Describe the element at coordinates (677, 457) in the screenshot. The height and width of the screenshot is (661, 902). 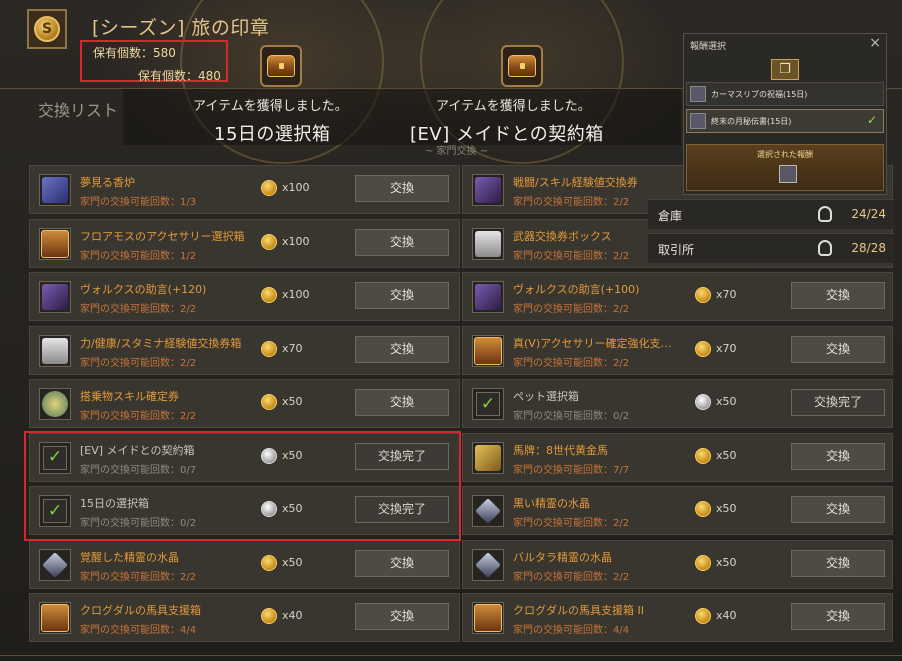
I see `exchange-item-row: 馬牌：8世代黄金馬 家門の交換可能回数：7/7 x50 交換` at that location.